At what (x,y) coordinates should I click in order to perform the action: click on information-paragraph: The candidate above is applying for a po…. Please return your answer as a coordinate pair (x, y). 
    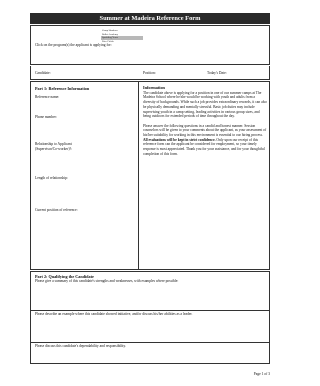
    Looking at the image, I should click on (205, 104).